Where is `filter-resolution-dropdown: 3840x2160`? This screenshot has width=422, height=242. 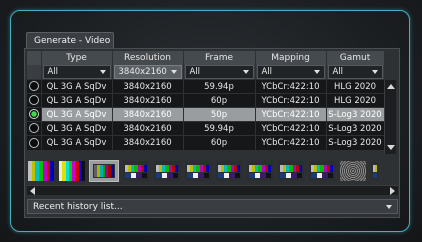 filter-resolution-dropdown: 3840x2160 is located at coordinates (147, 72).